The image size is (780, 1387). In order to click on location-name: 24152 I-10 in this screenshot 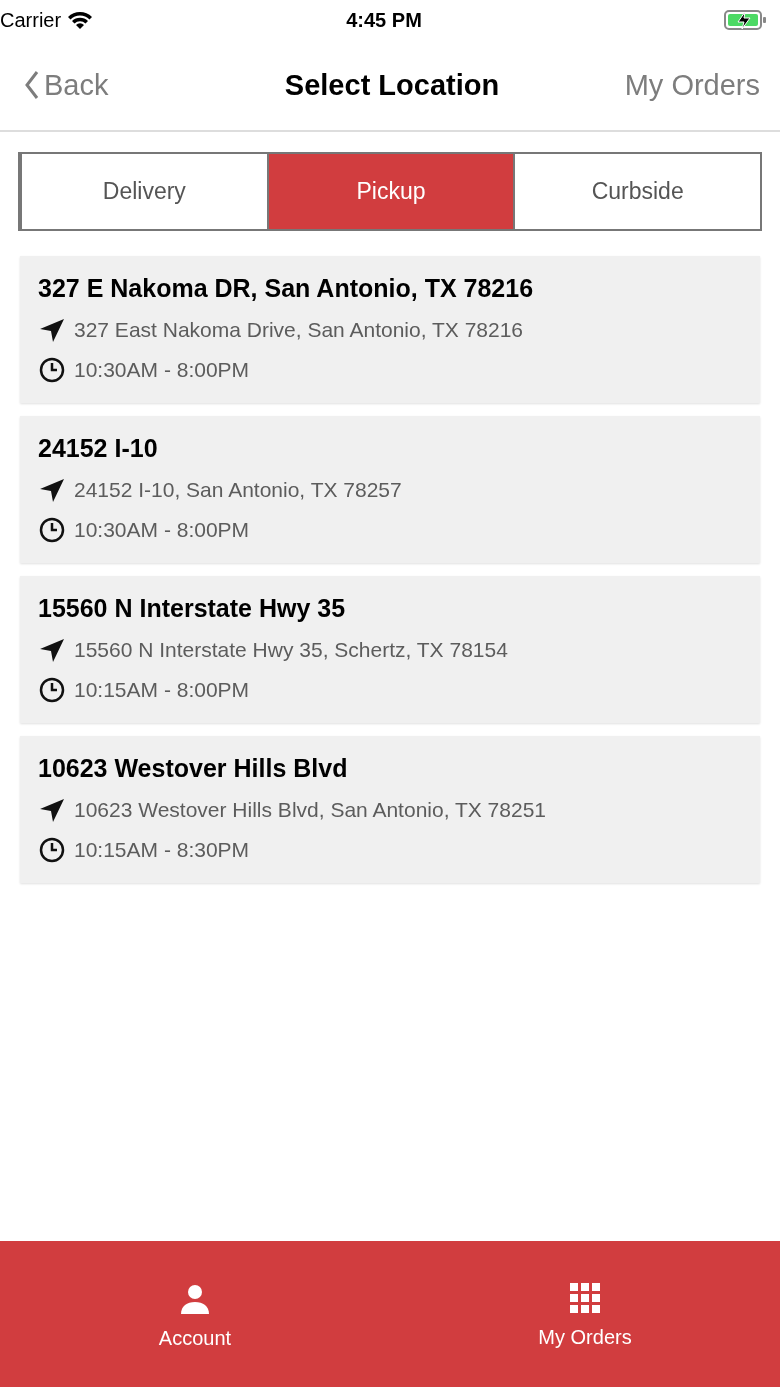, I will do `click(98, 448)`.